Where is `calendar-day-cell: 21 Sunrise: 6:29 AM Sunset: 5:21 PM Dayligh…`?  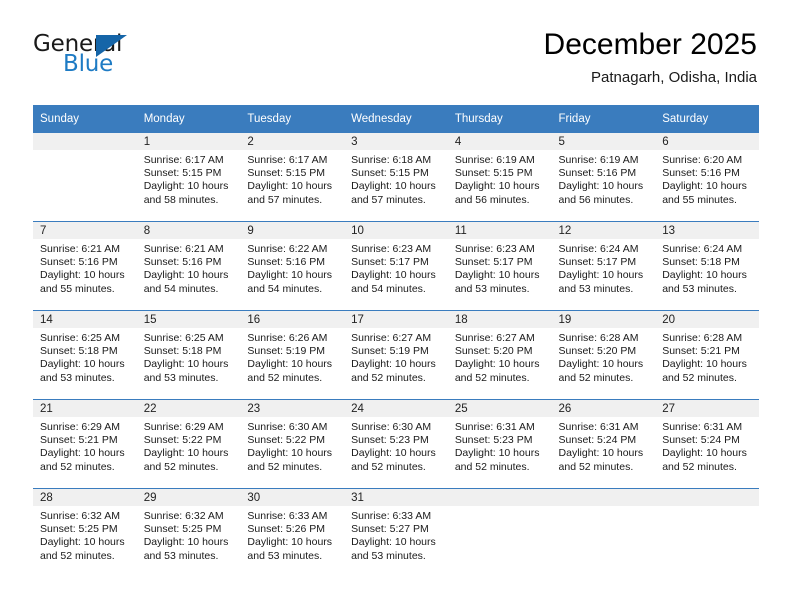
calendar-day-cell: 21 Sunrise: 6:29 AM Sunset: 5:21 PM Dayligh… is located at coordinates (85, 444).